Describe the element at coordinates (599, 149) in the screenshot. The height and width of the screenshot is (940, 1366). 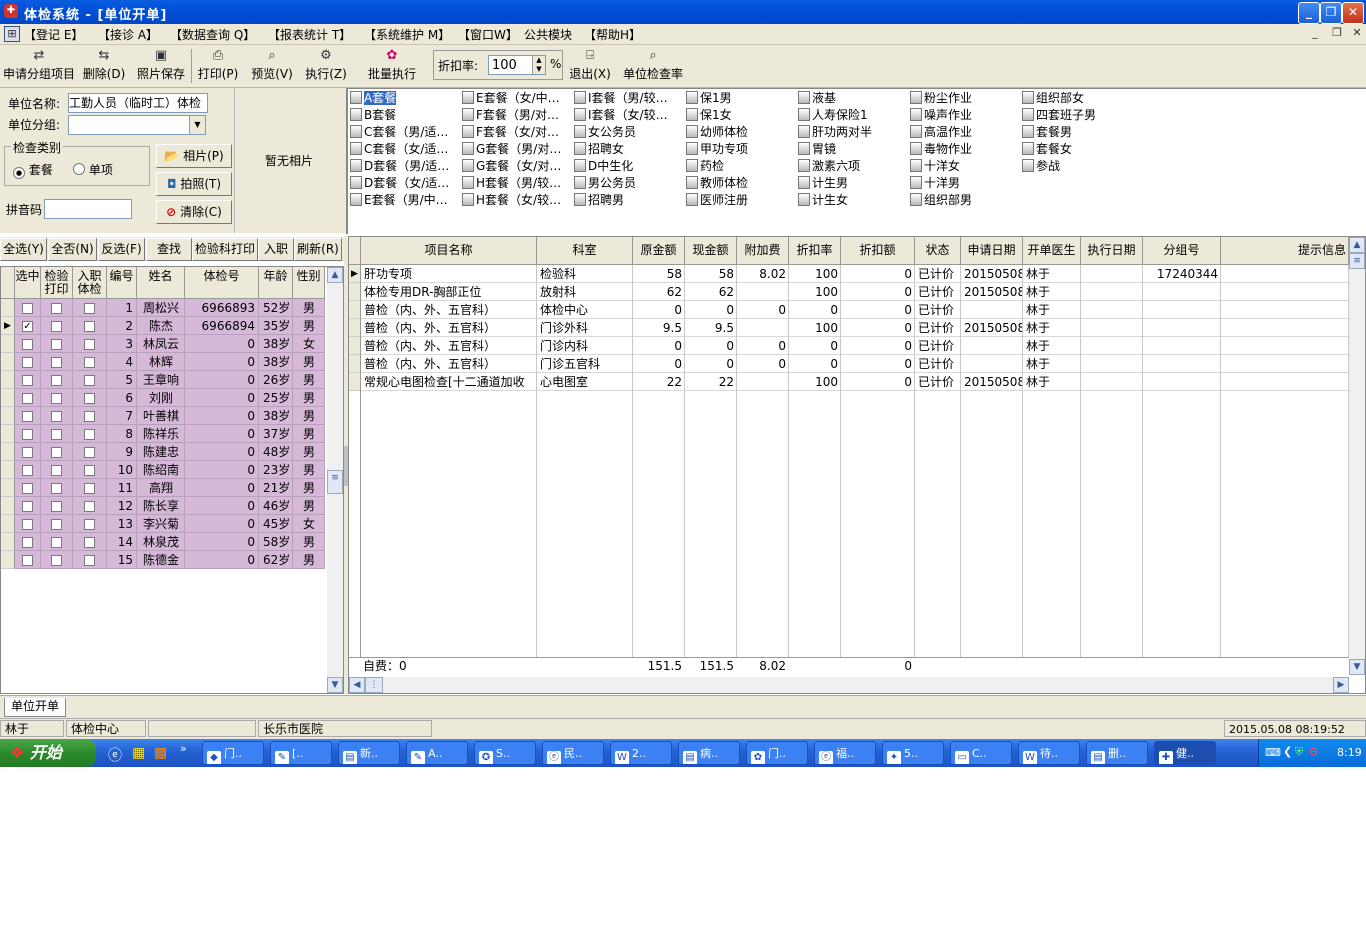
I see `package-item: 招聘女` at that location.